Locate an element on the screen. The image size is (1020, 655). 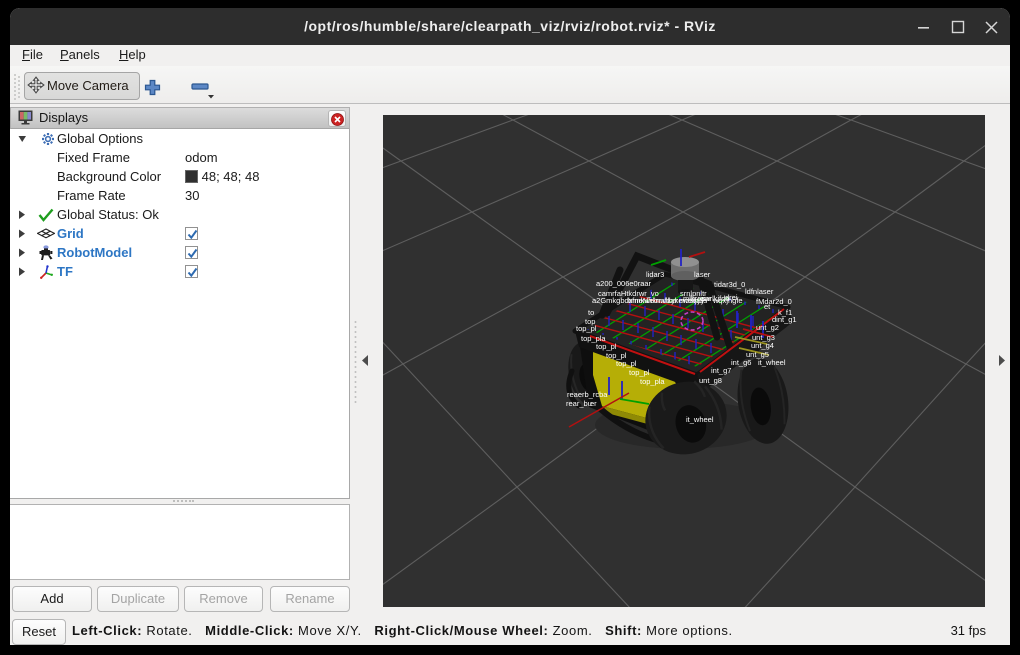
svg-text: a200_006e0raar is located at coordinates (624, 283).